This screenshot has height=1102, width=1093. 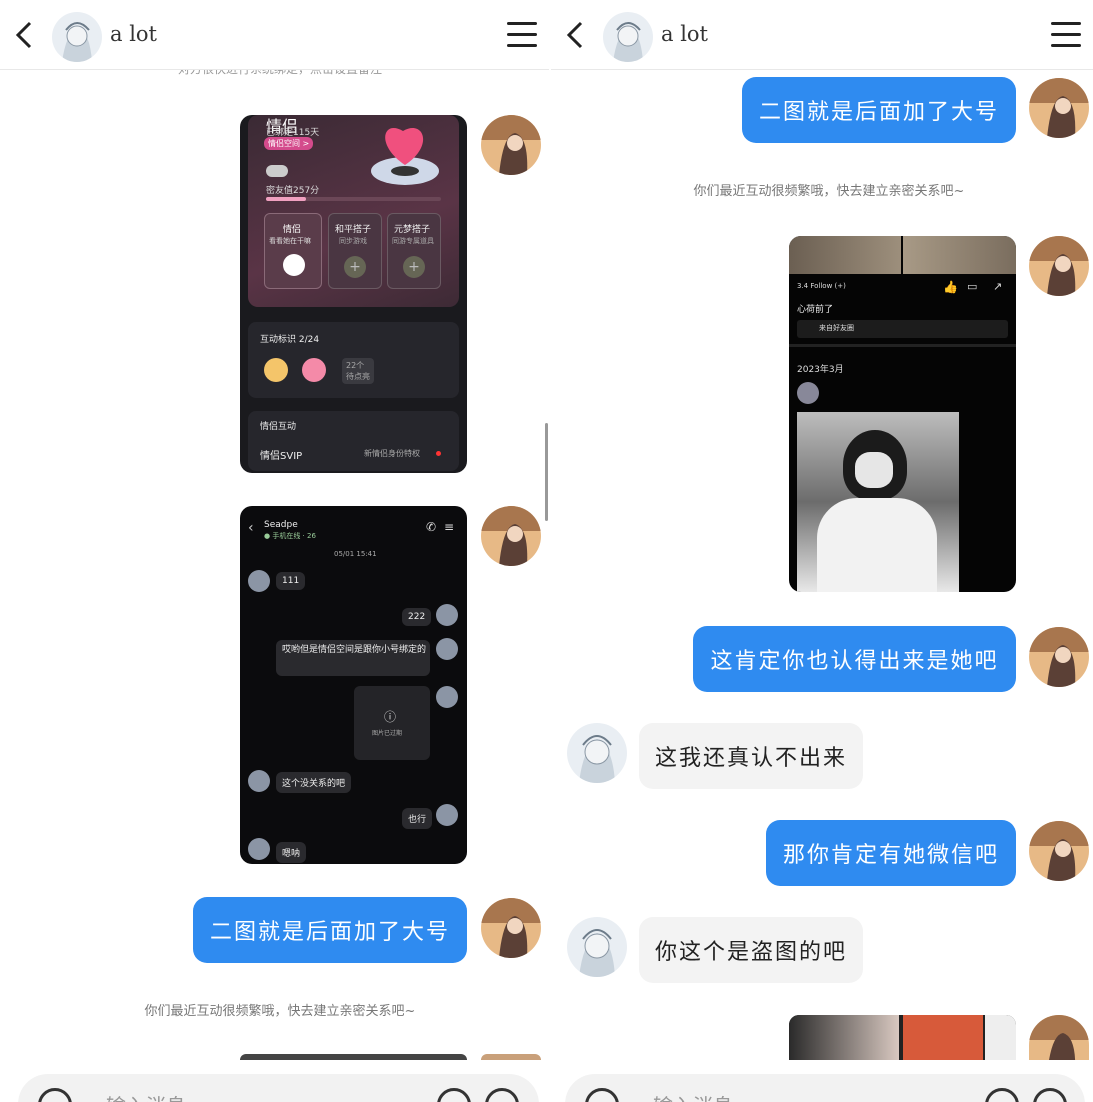 I want to click on moments-photo, so click(x=878, y=502).